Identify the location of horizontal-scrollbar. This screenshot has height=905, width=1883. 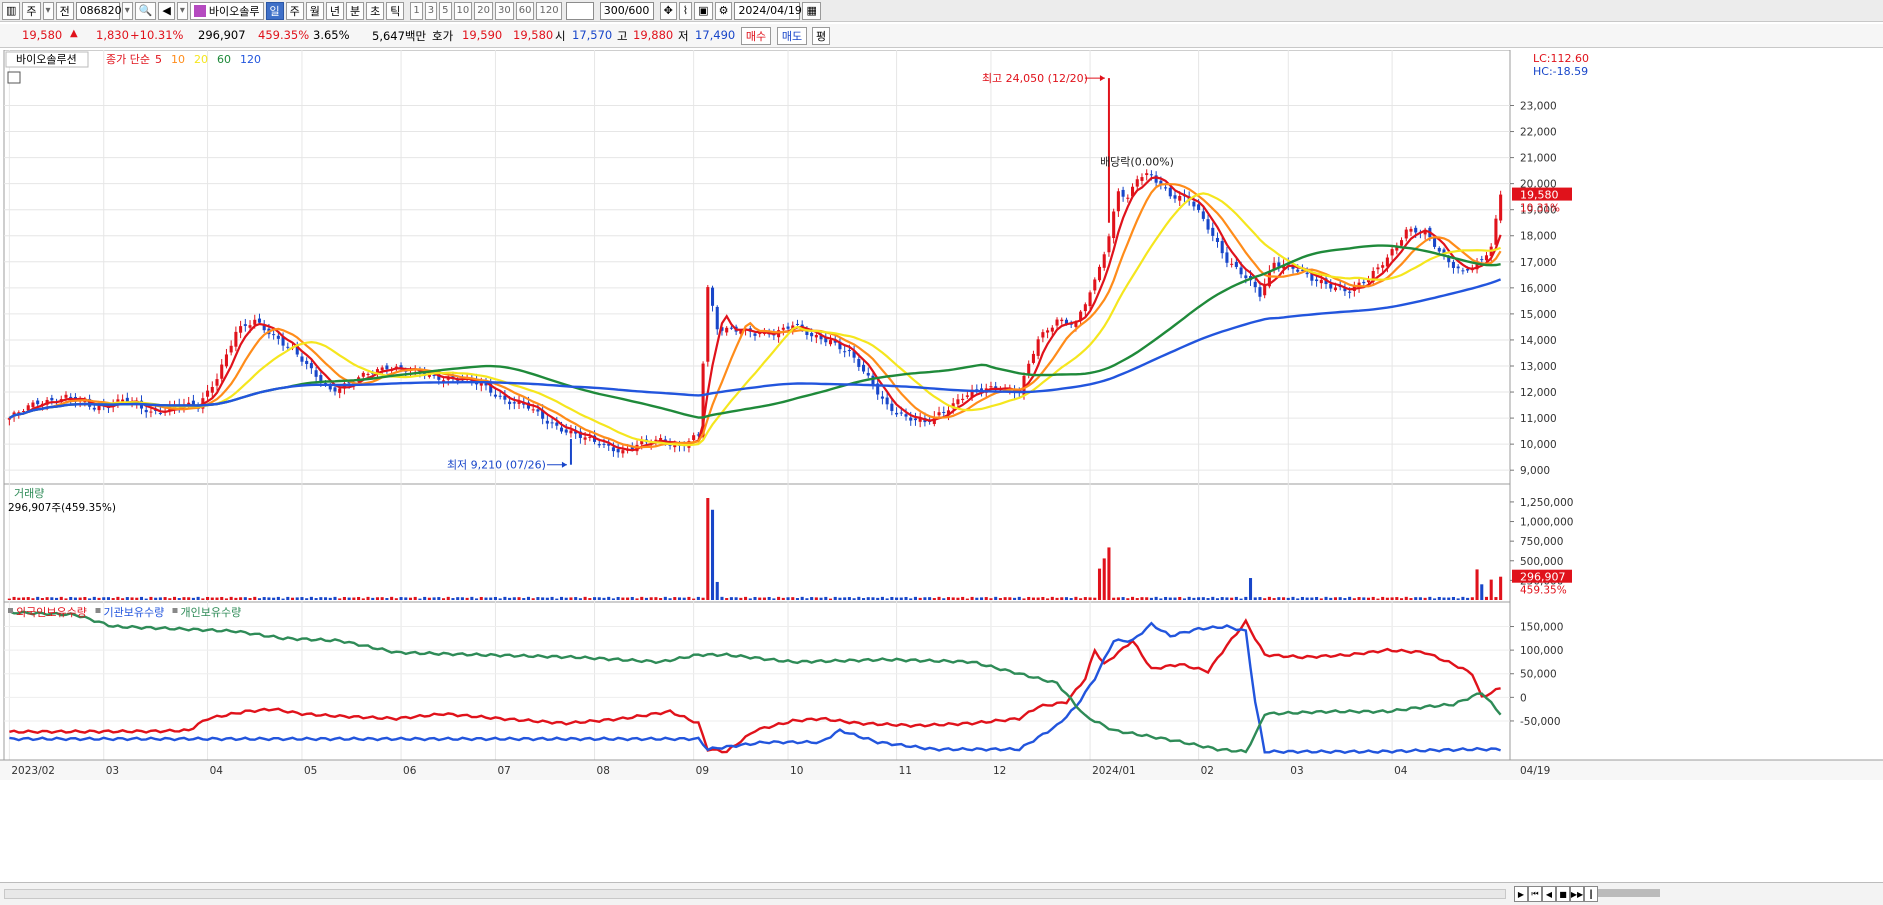
(755, 894).